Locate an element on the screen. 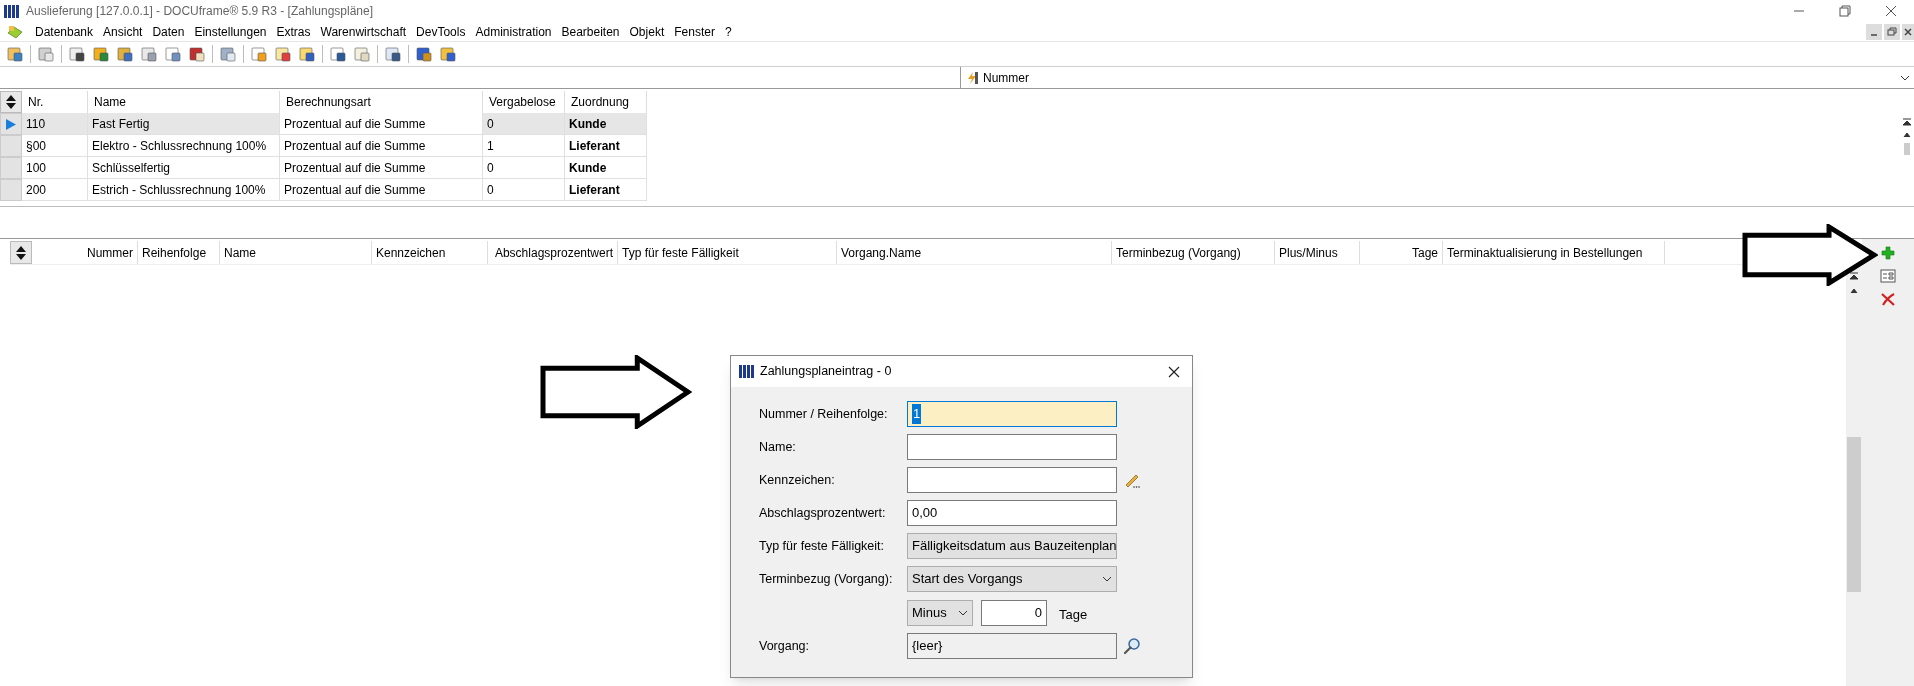 The height and width of the screenshot is (686, 1914). table-cell: Schlüsselfertig is located at coordinates (184, 168).